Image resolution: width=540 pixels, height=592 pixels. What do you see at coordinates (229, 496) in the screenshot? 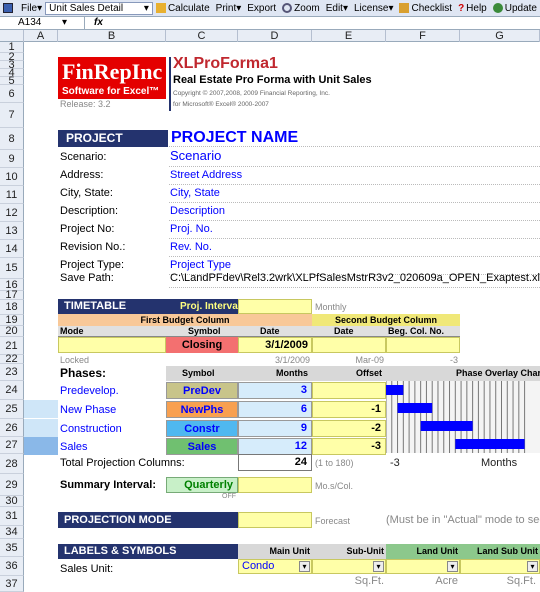
I see `summary-off: OFF` at bounding box center [229, 496].